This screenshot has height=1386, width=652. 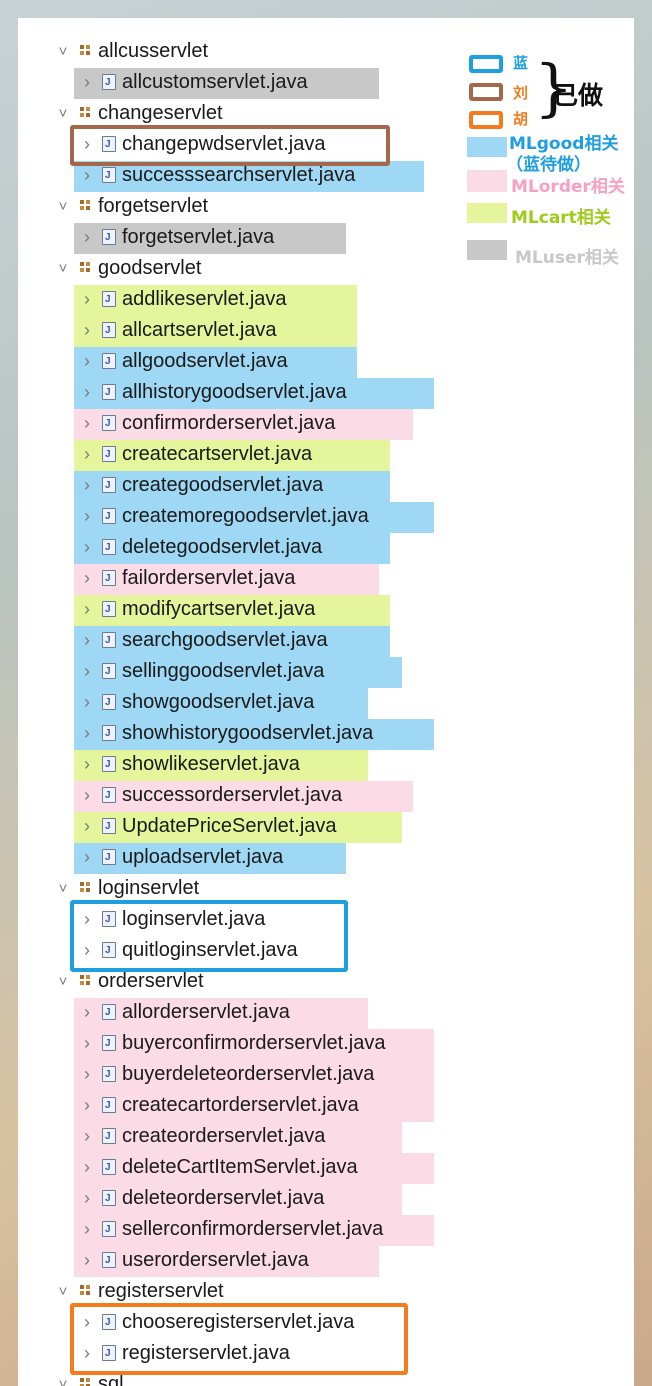 What do you see at coordinates (185, 1012) in the screenshot?
I see `file-item-allorderservlet-java: › allorderservlet.java` at bounding box center [185, 1012].